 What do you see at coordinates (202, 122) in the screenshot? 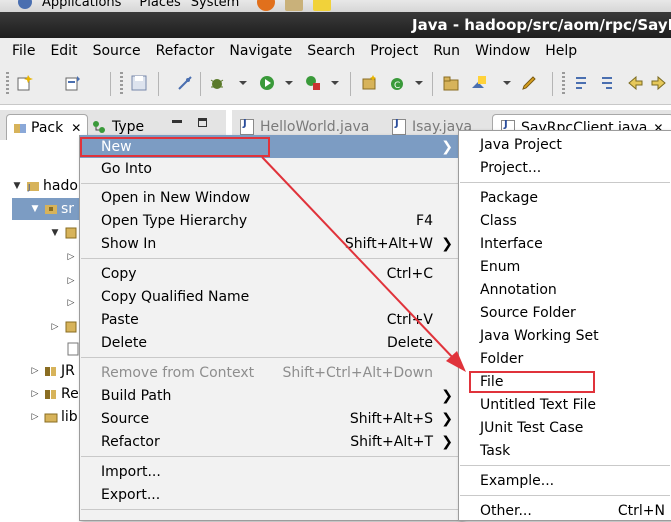
I see `maximize-view-icon` at bounding box center [202, 122].